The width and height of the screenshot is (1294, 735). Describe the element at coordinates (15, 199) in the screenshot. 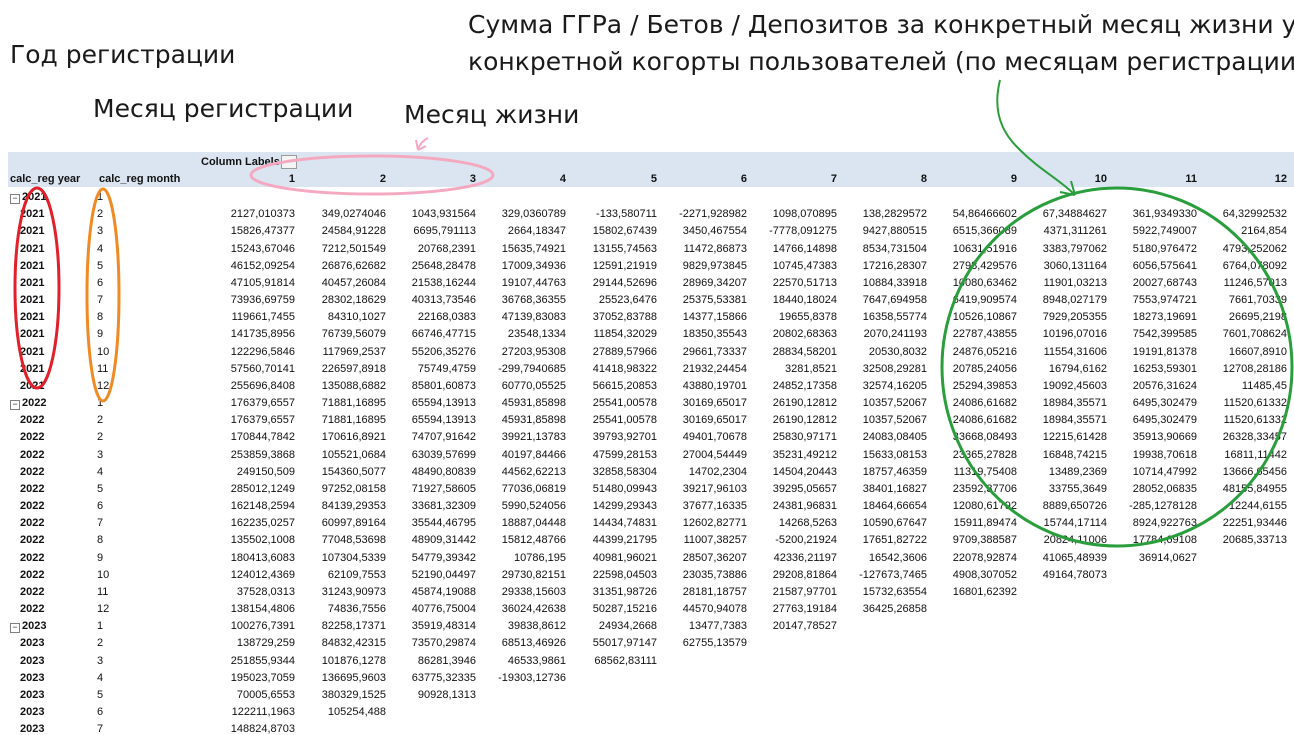

I see `collapse-toggle-2021: −` at that location.